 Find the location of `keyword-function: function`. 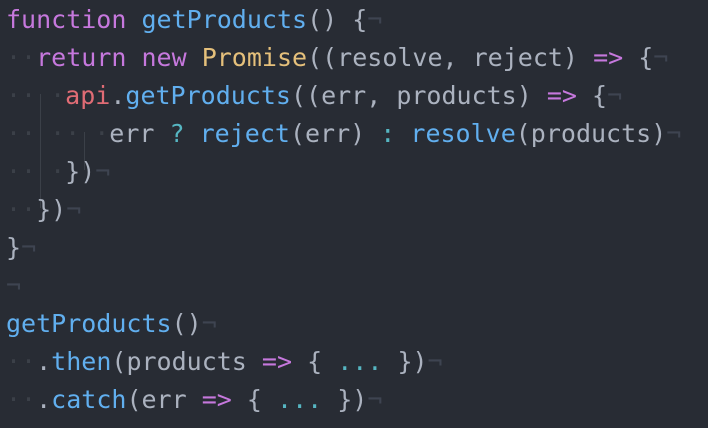

keyword-function: function is located at coordinates (66, 19).